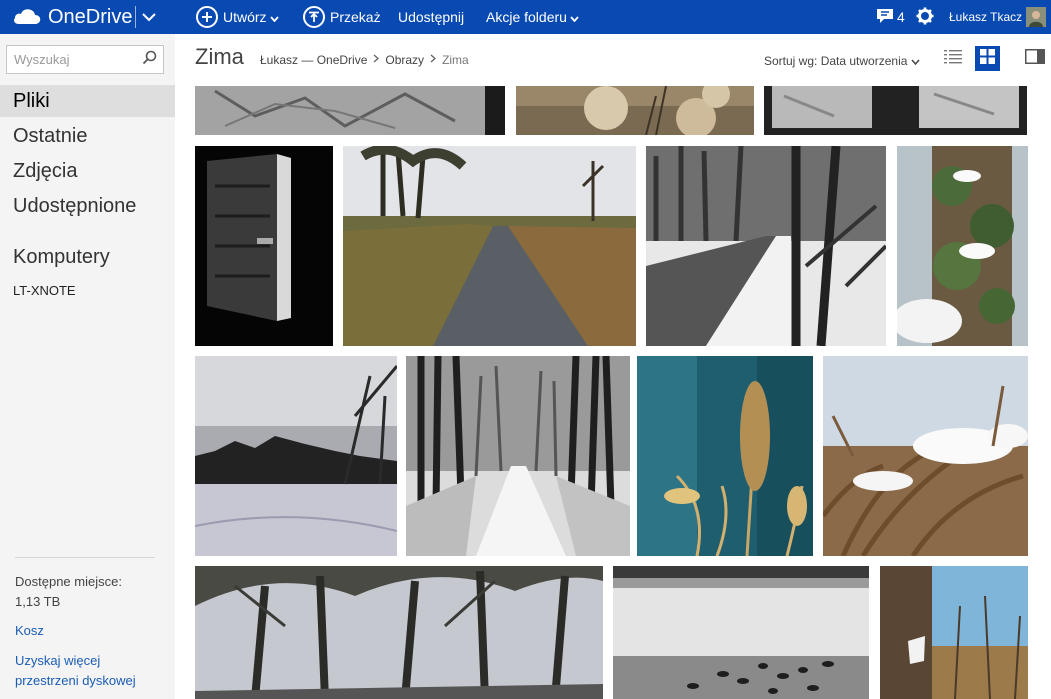  I want to click on upload-icon, so click(314, 17).